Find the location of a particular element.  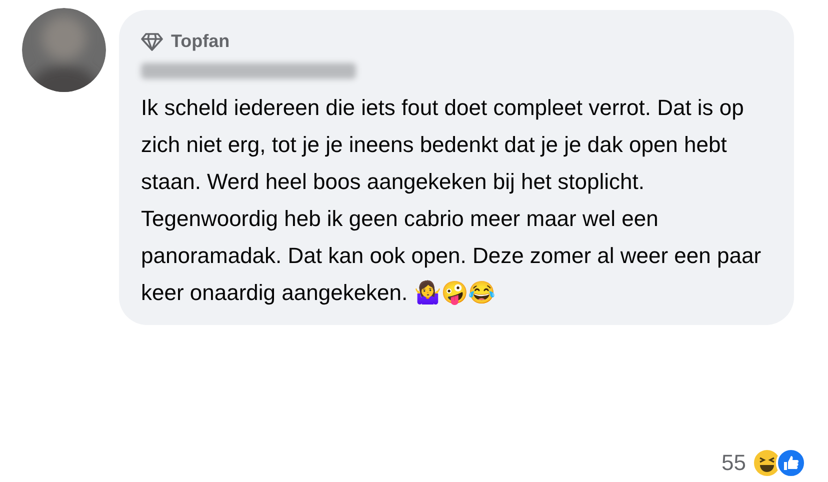

reaction-count: 55 is located at coordinates (734, 462).